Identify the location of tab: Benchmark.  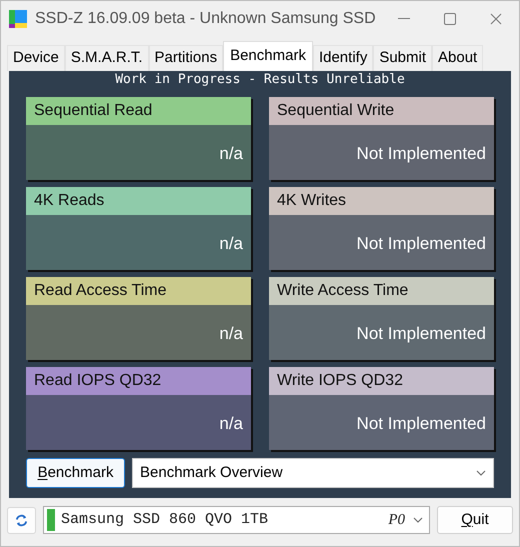
(268, 56).